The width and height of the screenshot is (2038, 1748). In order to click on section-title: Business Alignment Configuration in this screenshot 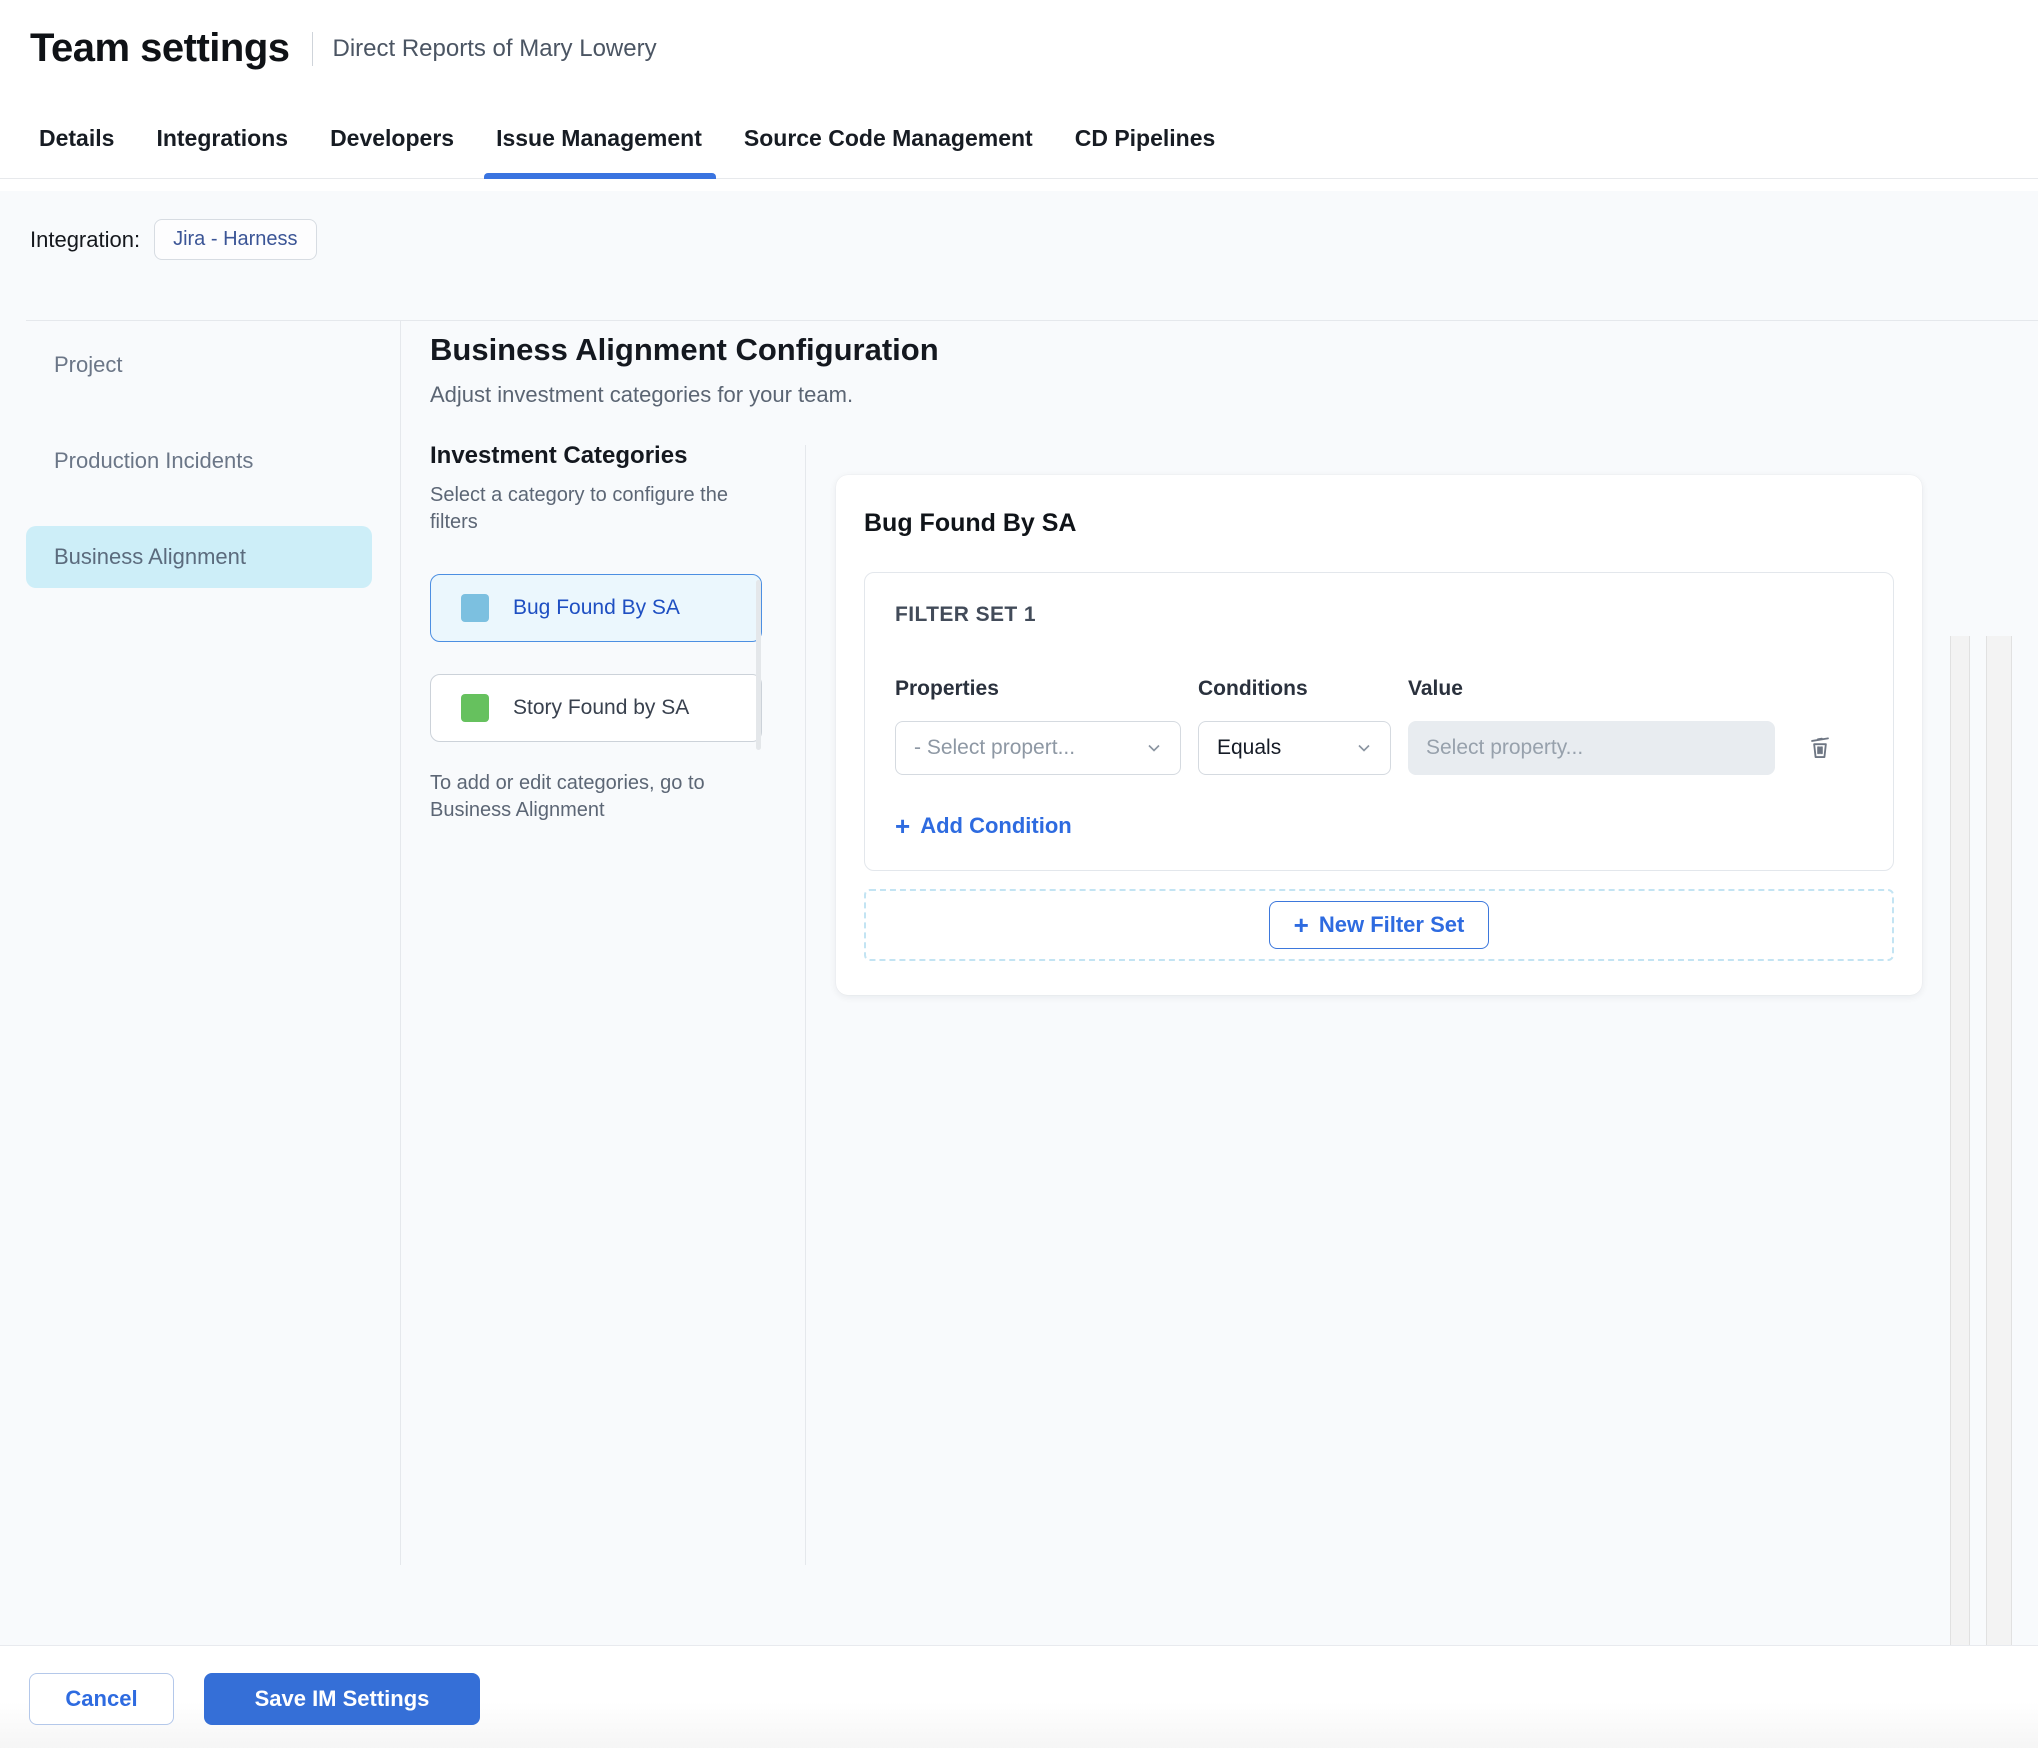, I will do `click(684, 349)`.